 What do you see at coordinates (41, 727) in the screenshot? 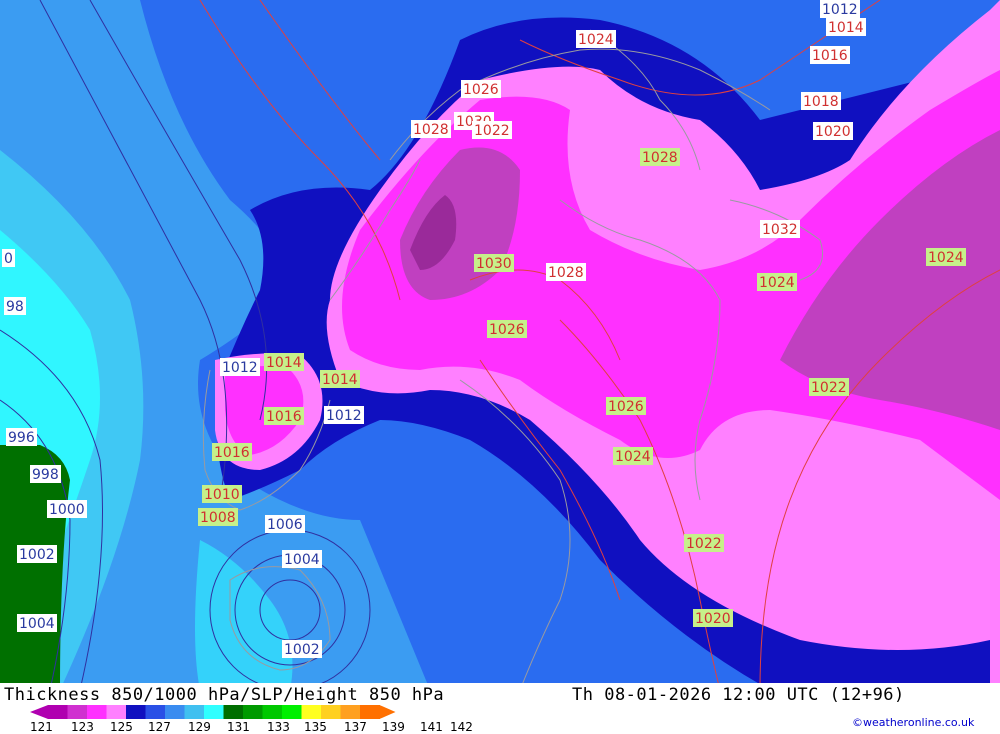
I see `colorbar-tick-label: 121` at bounding box center [41, 727].